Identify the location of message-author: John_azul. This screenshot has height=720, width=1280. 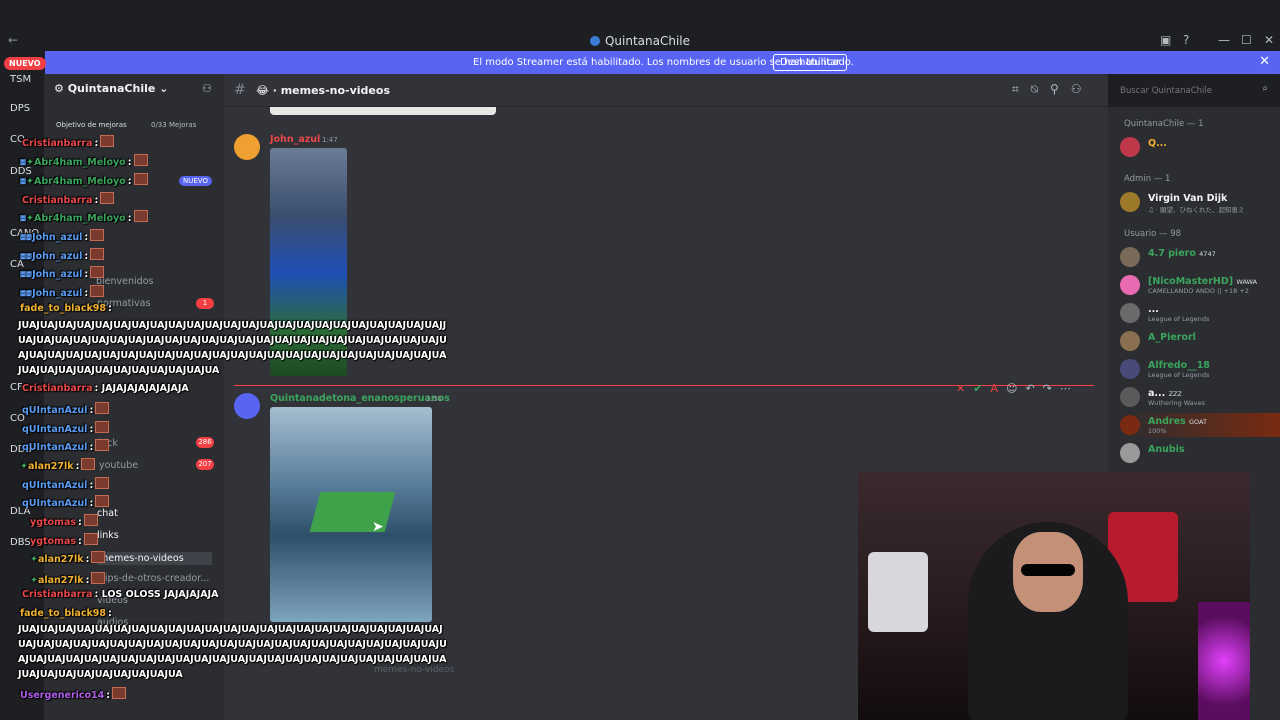
(295, 139).